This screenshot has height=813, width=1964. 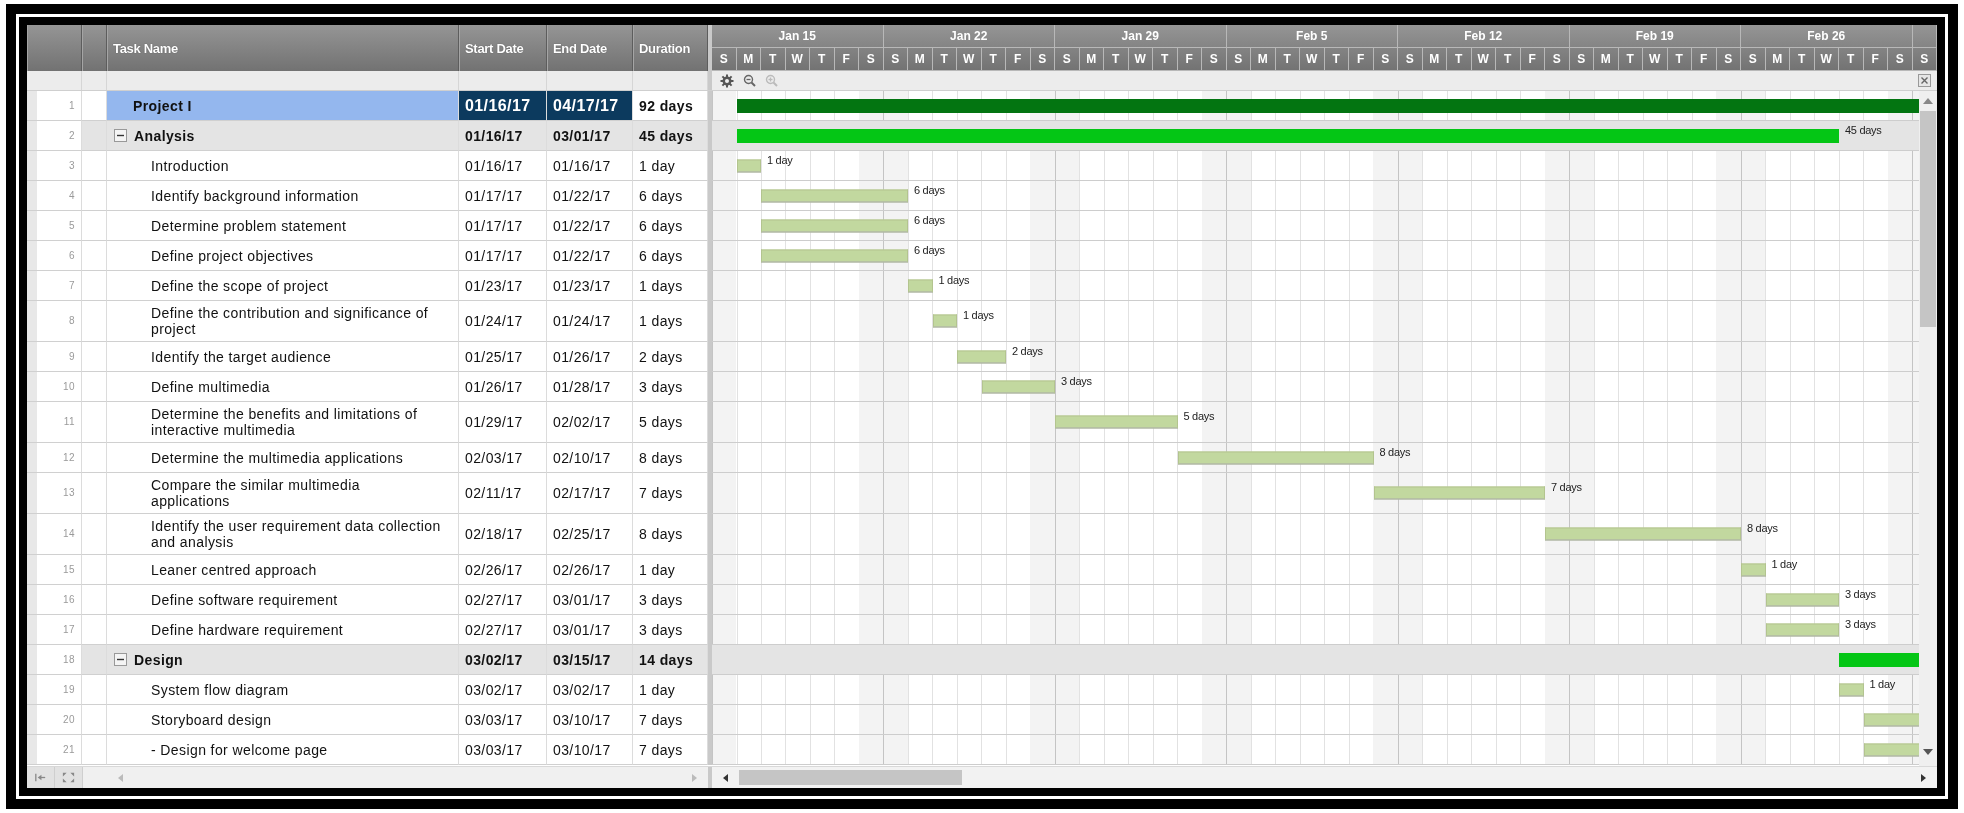 What do you see at coordinates (283, 387) in the screenshot?
I see `task-name-cell: Define multimedia` at bounding box center [283, 387].